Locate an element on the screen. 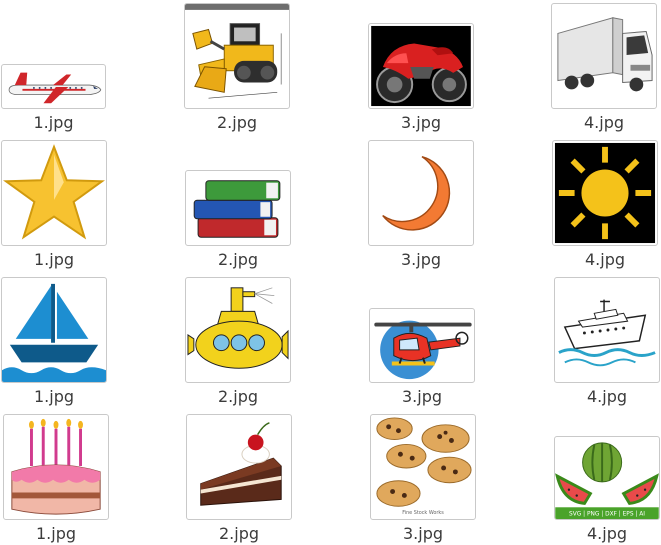 The image size is (661, 545). sun-icon is located at coordinates (605, 193).